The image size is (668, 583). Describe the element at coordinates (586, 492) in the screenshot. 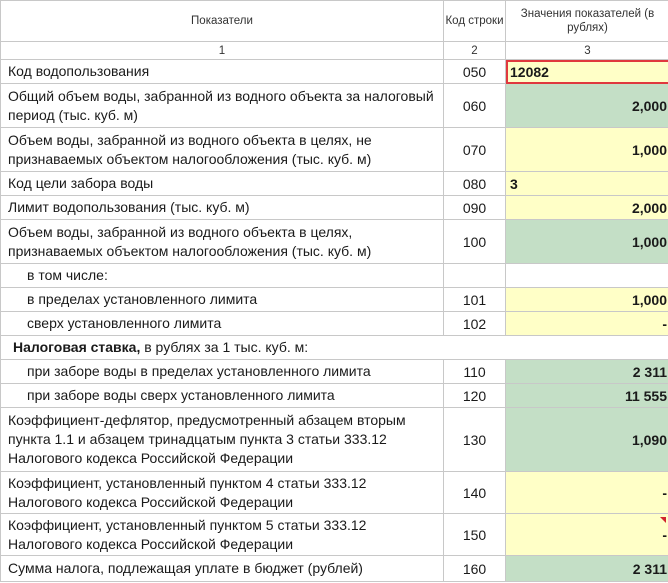

I see `value-cell-140: -` at that location.